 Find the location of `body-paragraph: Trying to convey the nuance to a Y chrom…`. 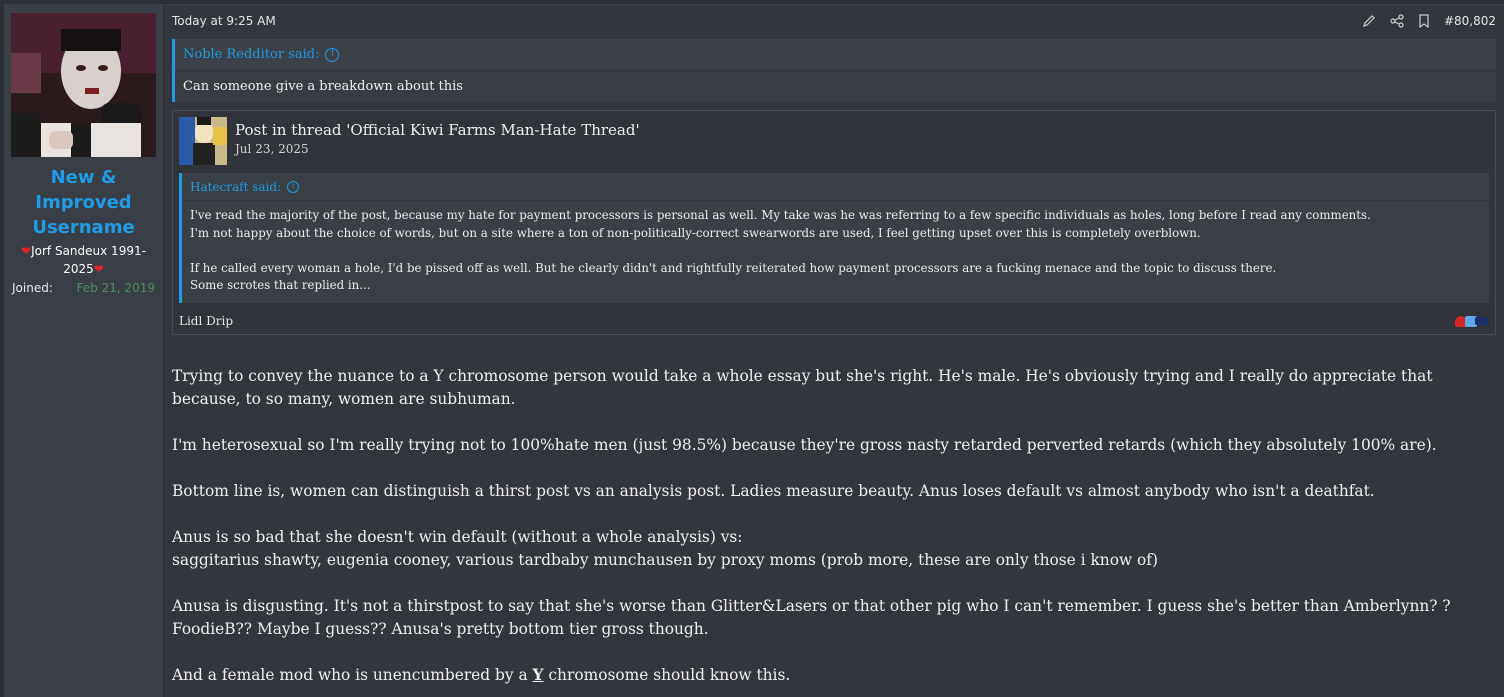

body-paragraph: Trying to convey the nuance to a Y chrom… is located at coordinates (802, 387).